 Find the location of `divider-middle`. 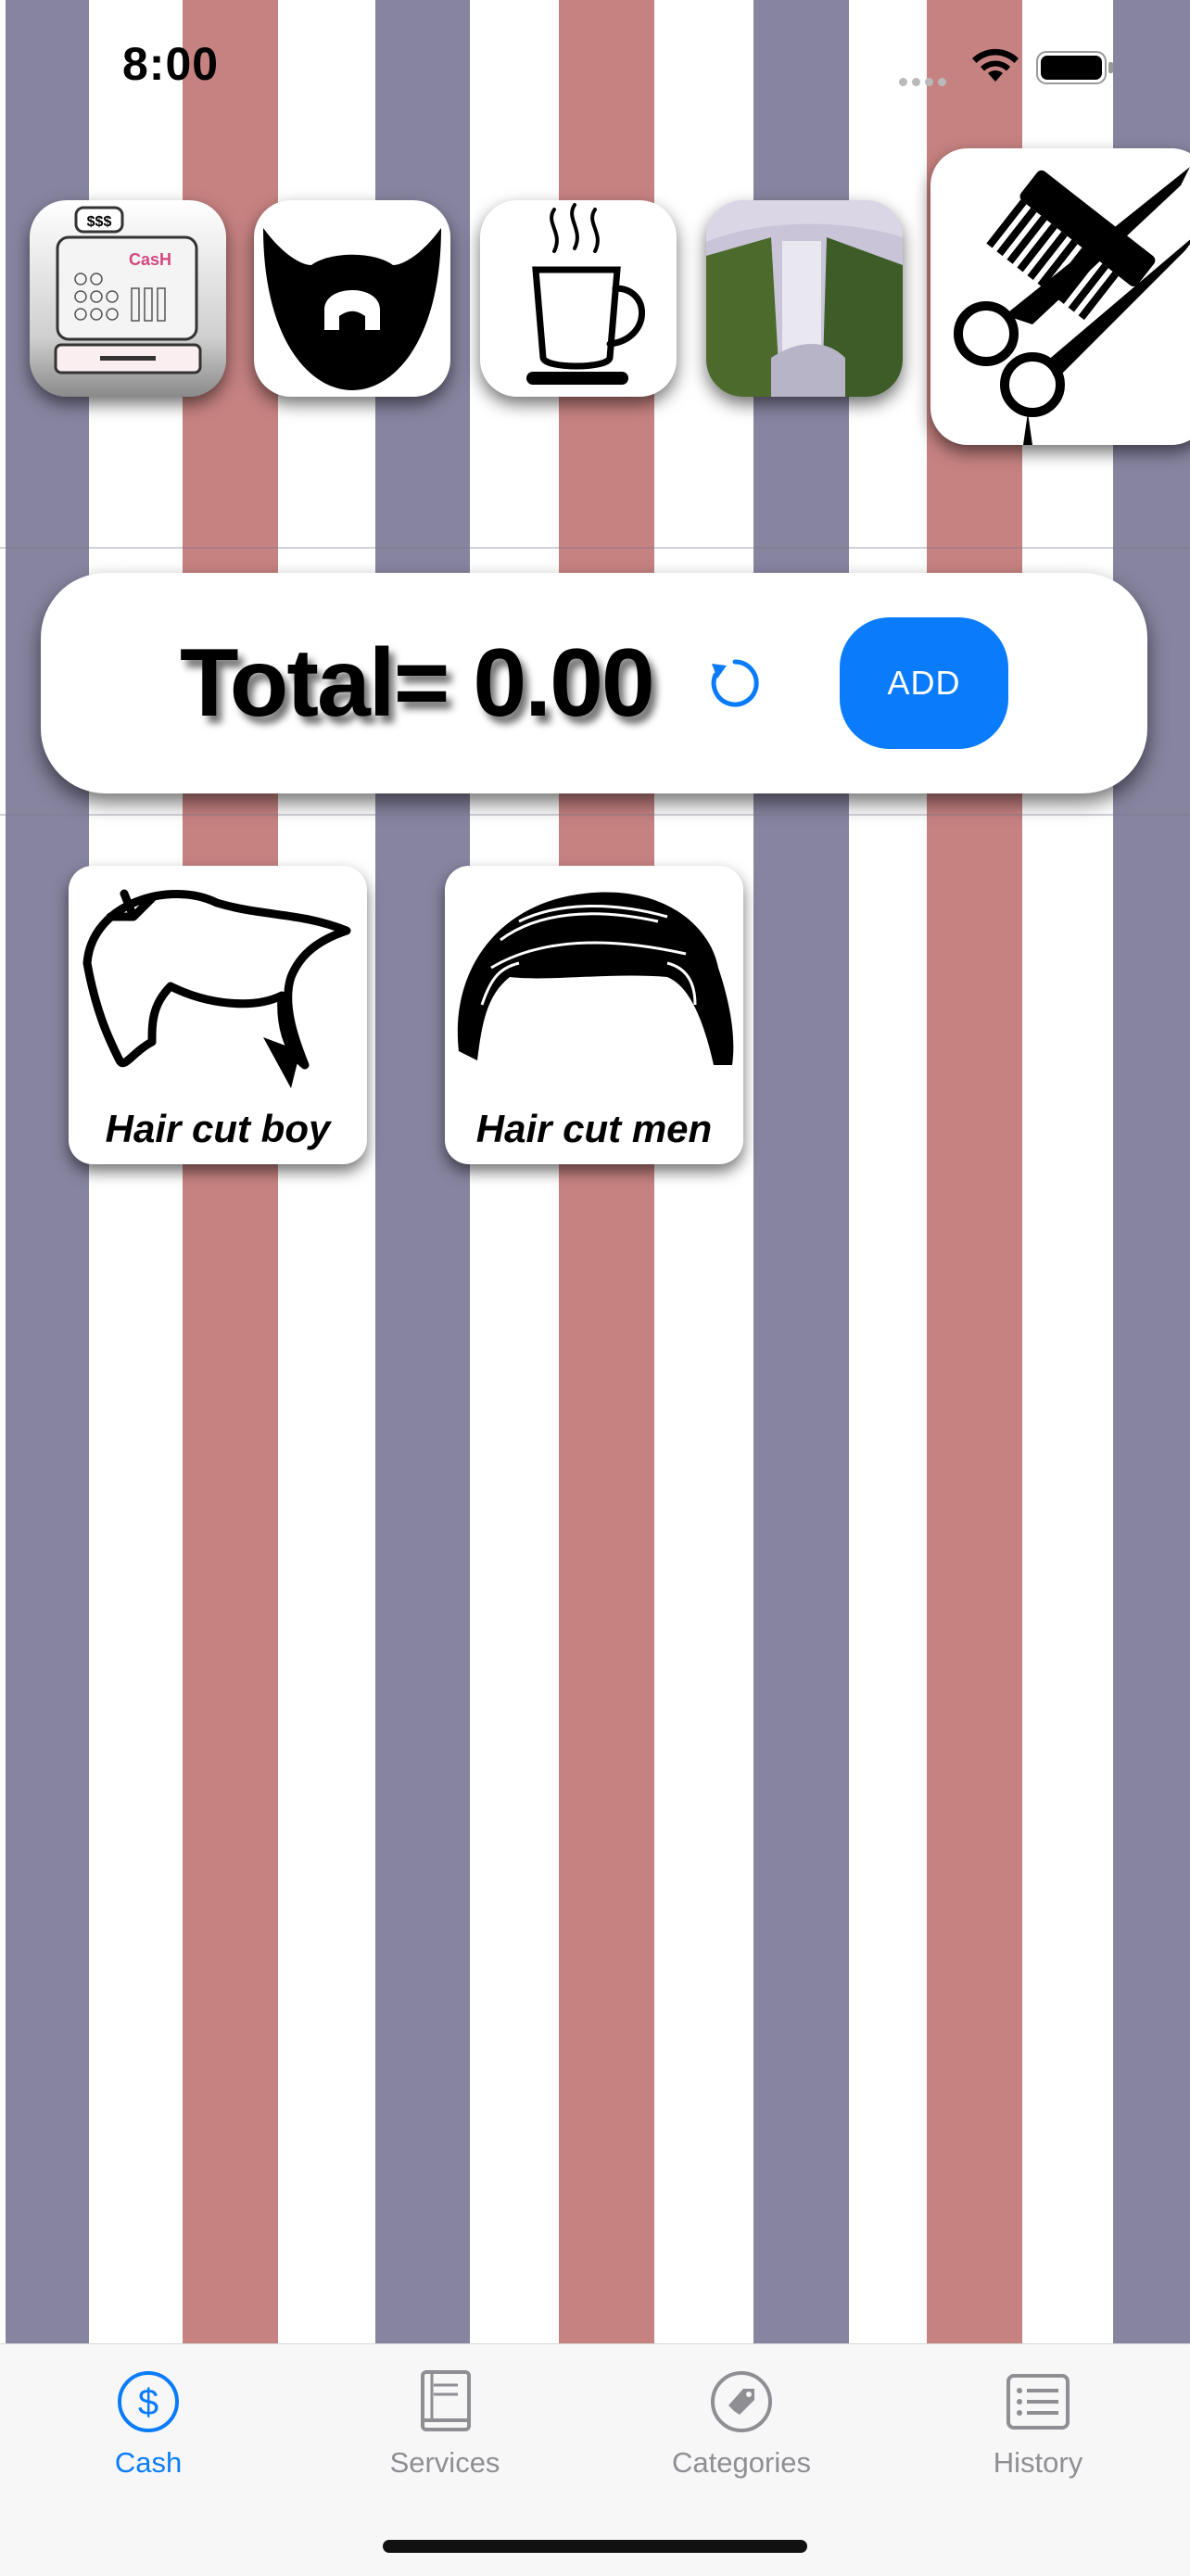

divider-middle is located at coordinates (595, 815).